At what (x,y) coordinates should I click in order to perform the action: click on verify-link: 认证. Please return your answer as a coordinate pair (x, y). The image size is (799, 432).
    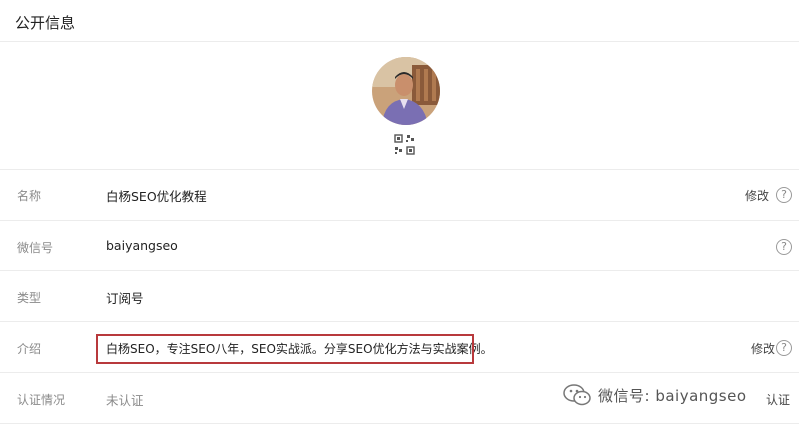
    Looking at the image, I should click on (778, 399).